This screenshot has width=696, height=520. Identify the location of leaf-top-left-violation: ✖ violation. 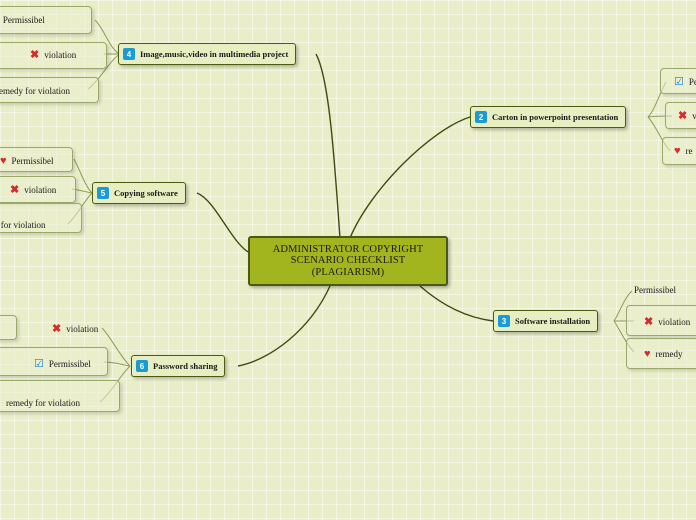
(53, 55).